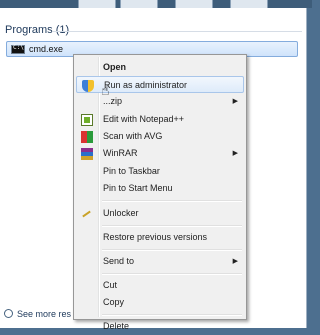 The image size is (320, 335). I want to click on magnifier-icon, so click(8, 313).